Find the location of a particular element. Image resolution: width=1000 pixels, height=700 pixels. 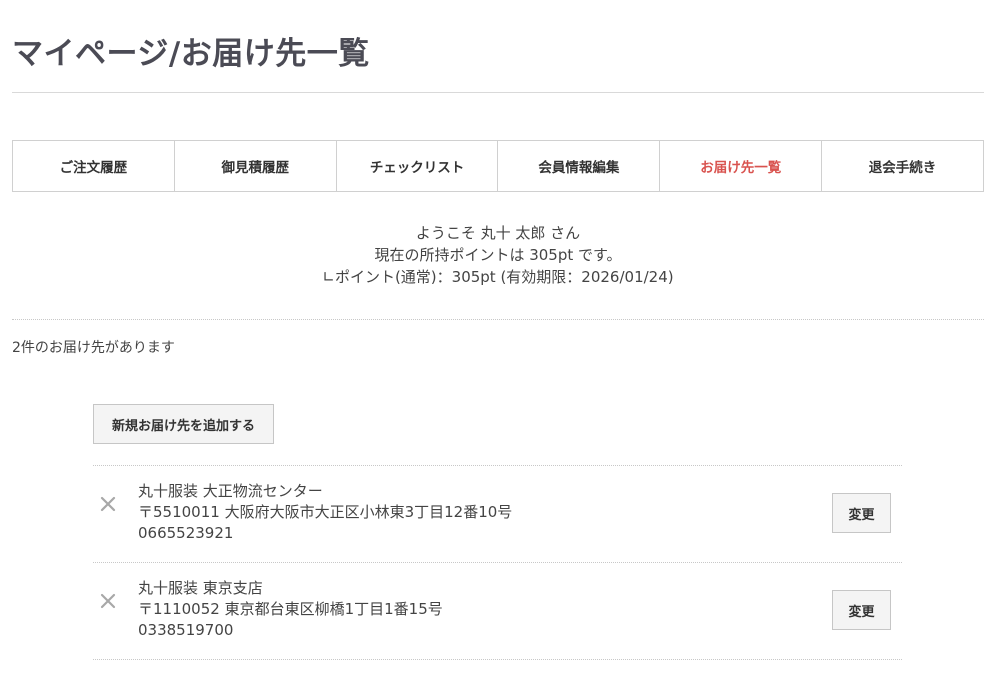

title-divider is located at coordinates (498, 92).